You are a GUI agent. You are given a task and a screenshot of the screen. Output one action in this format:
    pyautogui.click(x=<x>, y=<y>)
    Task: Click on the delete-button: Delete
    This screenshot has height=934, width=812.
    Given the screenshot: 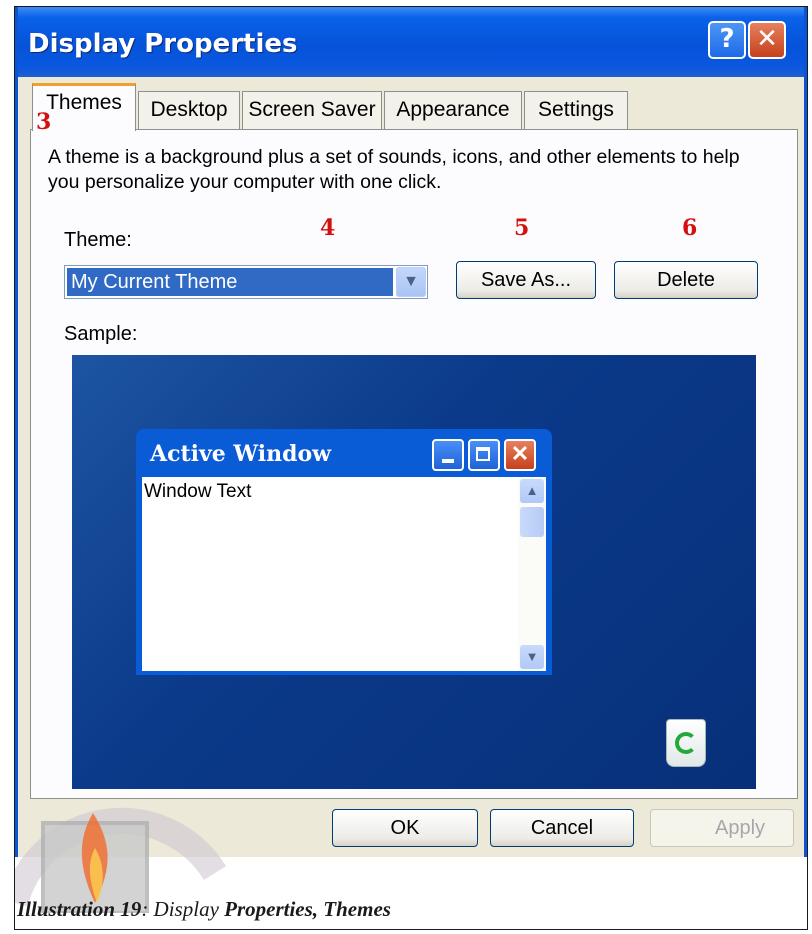 What is the action you would take?
    pyautogui.click(x=686, y=280)
    